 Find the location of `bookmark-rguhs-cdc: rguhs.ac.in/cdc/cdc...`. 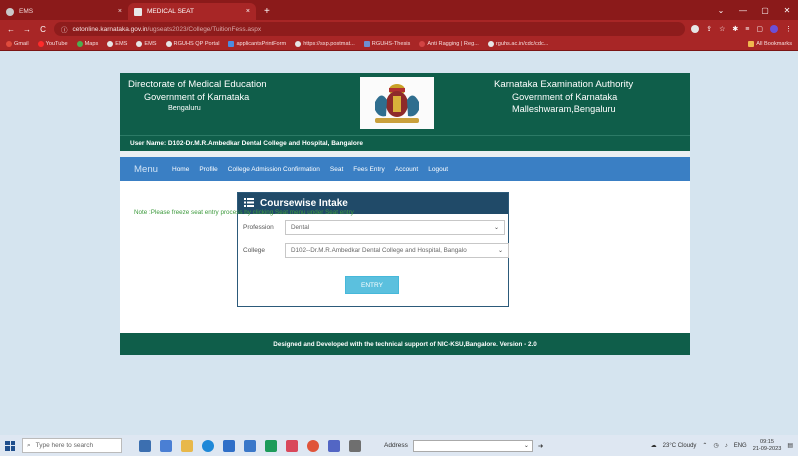

bookmark-rguhs-cdc: rguhs.ac.in/cdc/cdc... is located at coordinates (517, 44).